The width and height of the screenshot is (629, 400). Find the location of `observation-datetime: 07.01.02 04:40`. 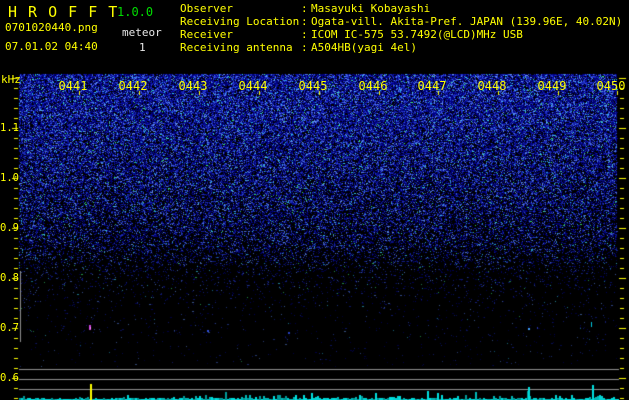

observation-datetime: 07.01.02 04:40 is located at coordinates (51, 46).